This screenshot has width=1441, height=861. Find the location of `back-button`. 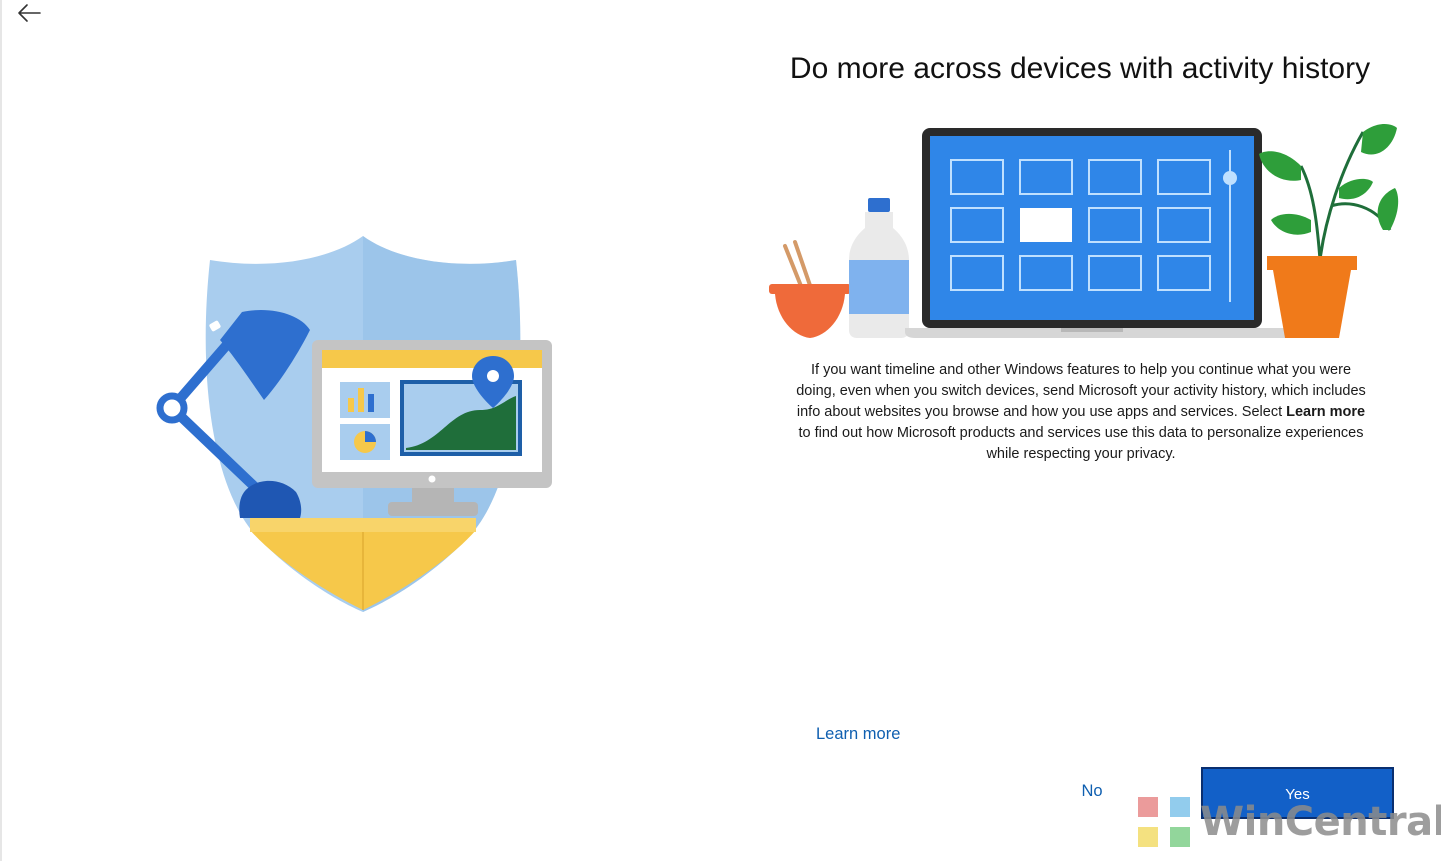

back-button is located at coordinates (29, 13).